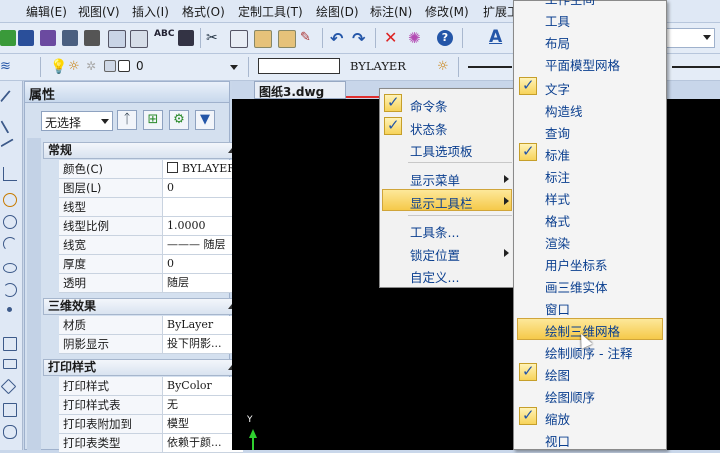 The height and width of the screenshot is (453, 720). Describe the element at coordinates (557, 20) in the screenshot. I see `submenu-item-tools: 工具` at that location.